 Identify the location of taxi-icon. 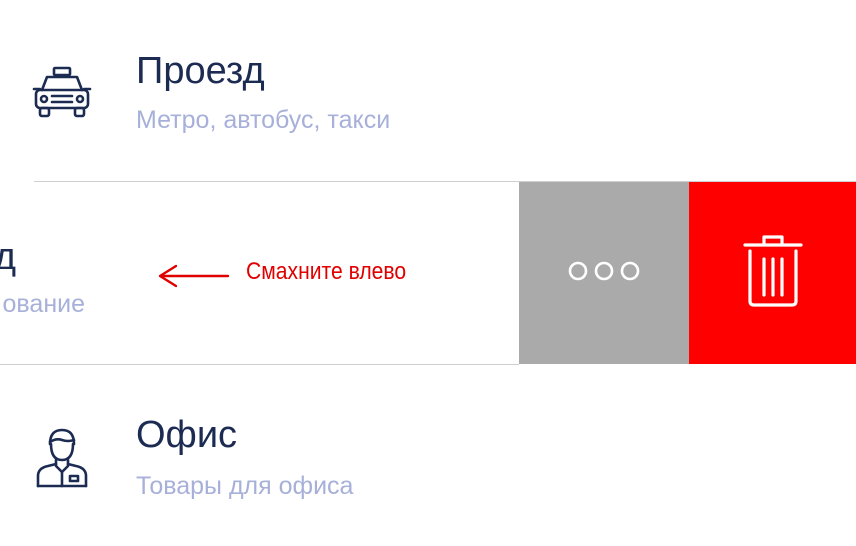
(62, 94).